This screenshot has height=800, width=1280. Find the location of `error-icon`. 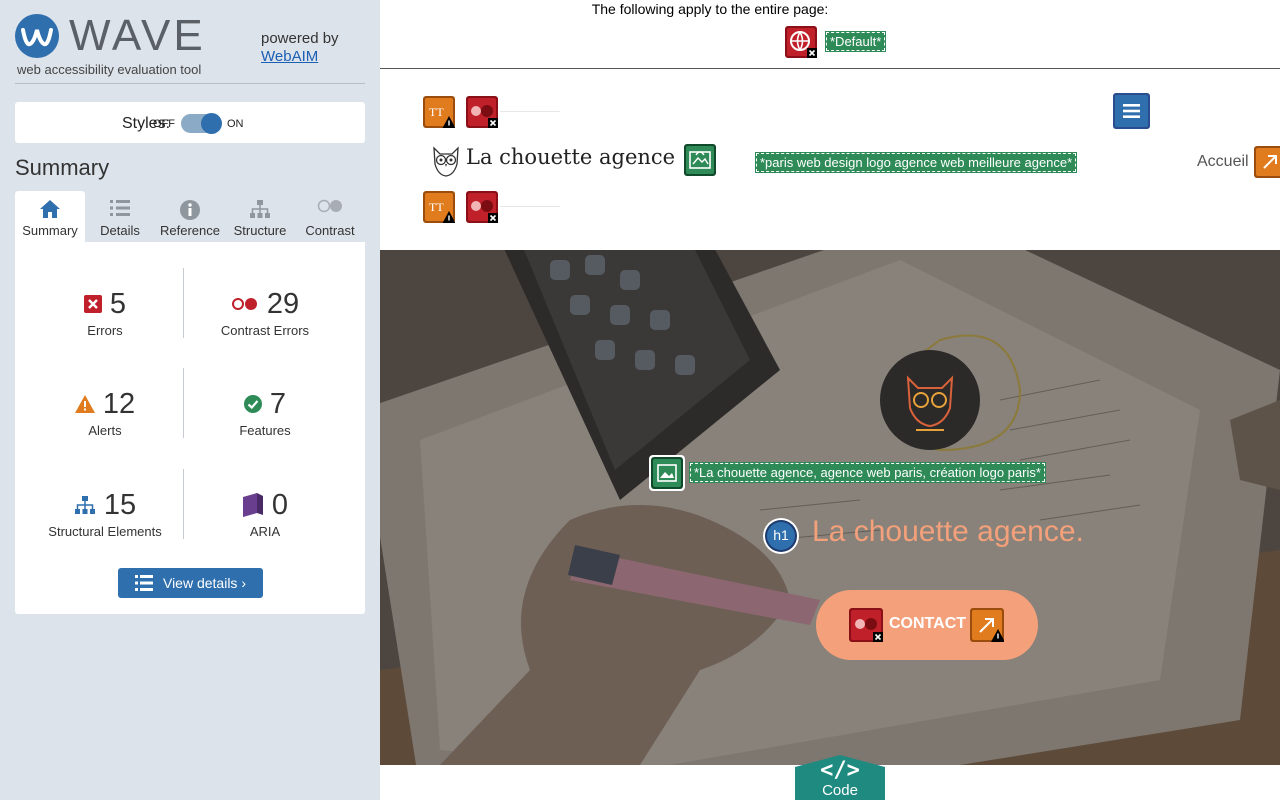

error-icon is located at coordinates (92, 304).